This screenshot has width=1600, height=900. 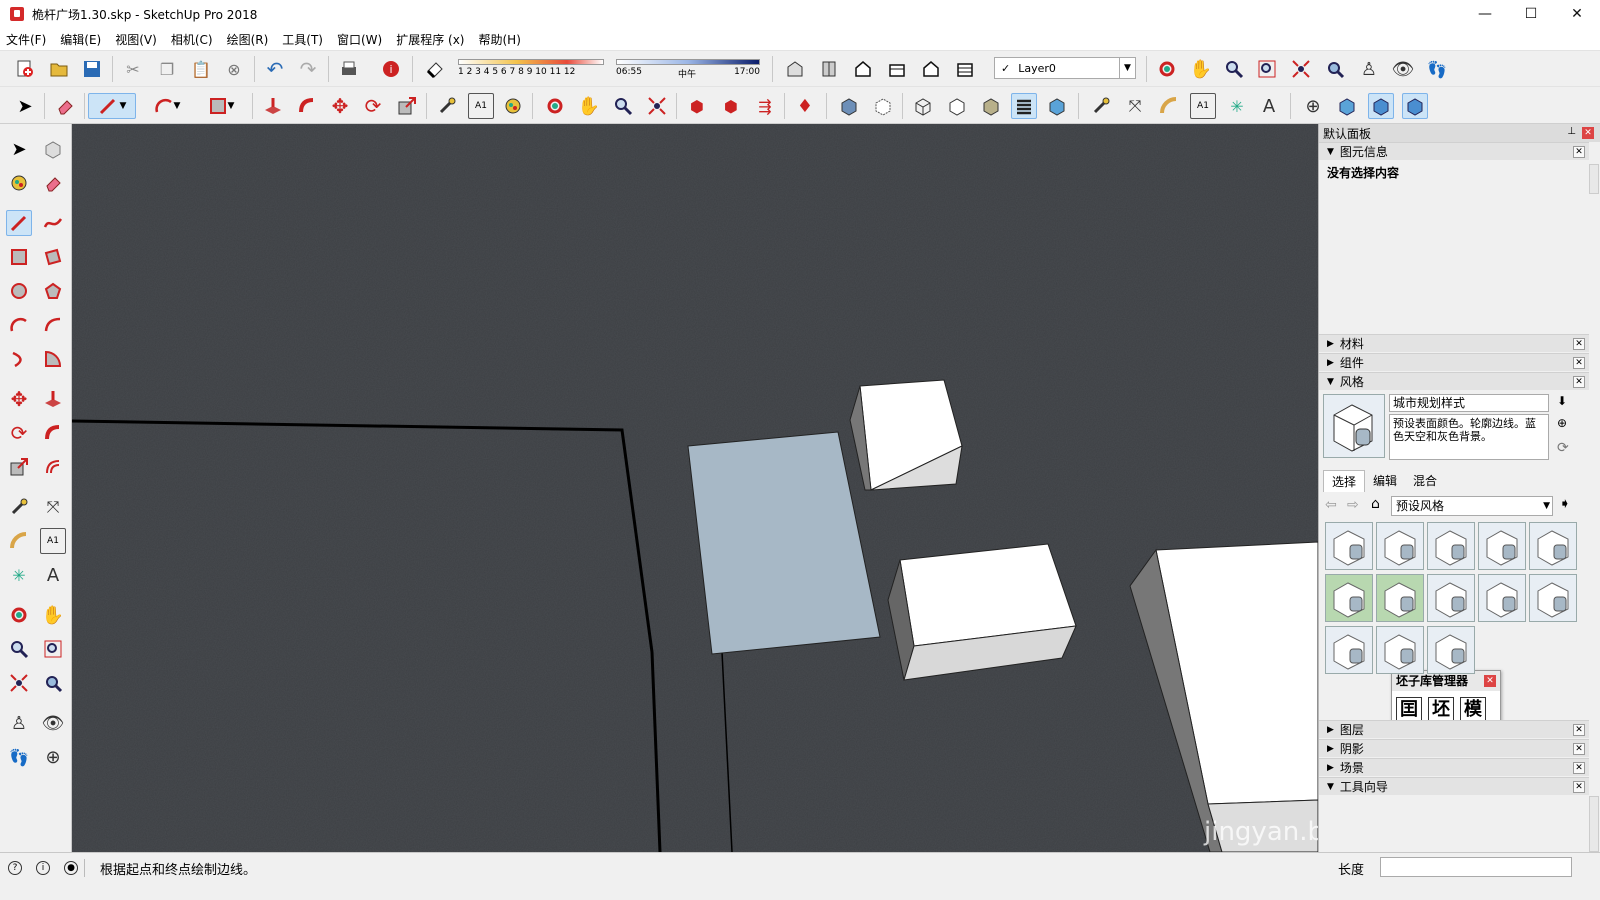 What do you see at coordinates (1369, 69) in the screenshot?
I see `position-camera-icon: ♙` at bounding box center [1369, 69].